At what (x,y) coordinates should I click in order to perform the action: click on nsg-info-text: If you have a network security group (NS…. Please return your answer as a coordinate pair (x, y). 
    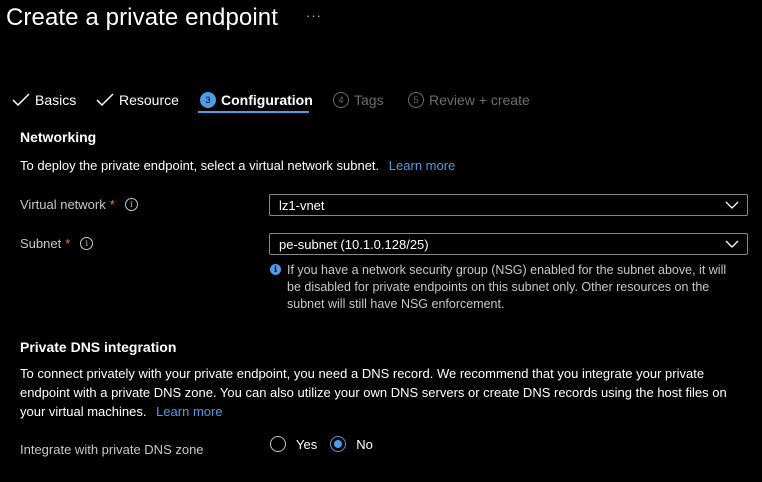
    Looking at the image, I should click on (507, 287).